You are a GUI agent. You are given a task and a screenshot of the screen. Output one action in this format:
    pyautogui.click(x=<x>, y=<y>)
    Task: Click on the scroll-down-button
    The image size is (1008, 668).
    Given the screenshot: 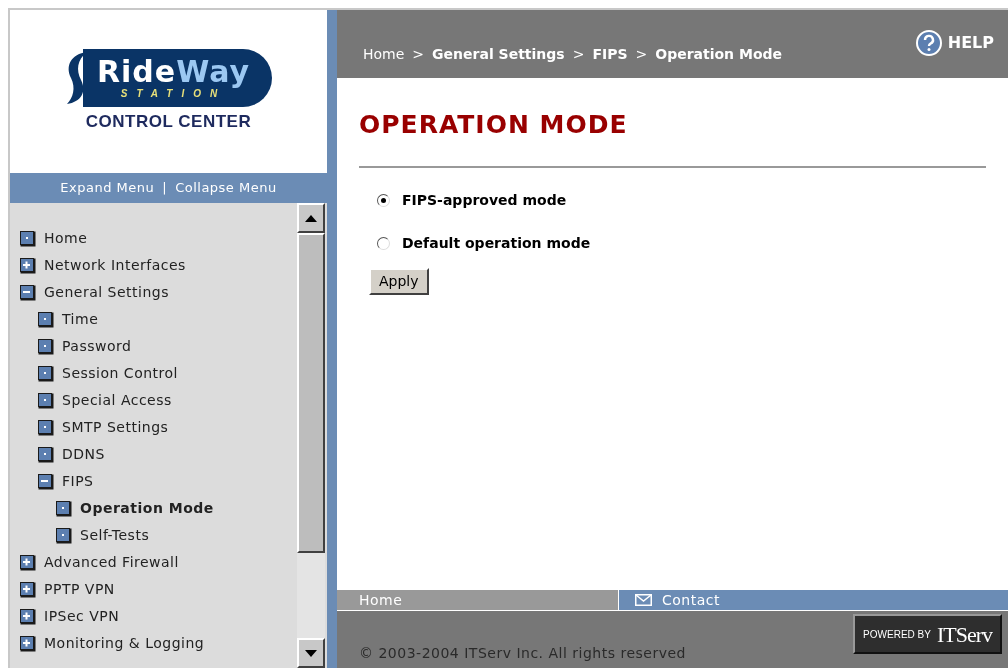 What is the action you would take?
    pyautogui.click(x=311, y=653)
    